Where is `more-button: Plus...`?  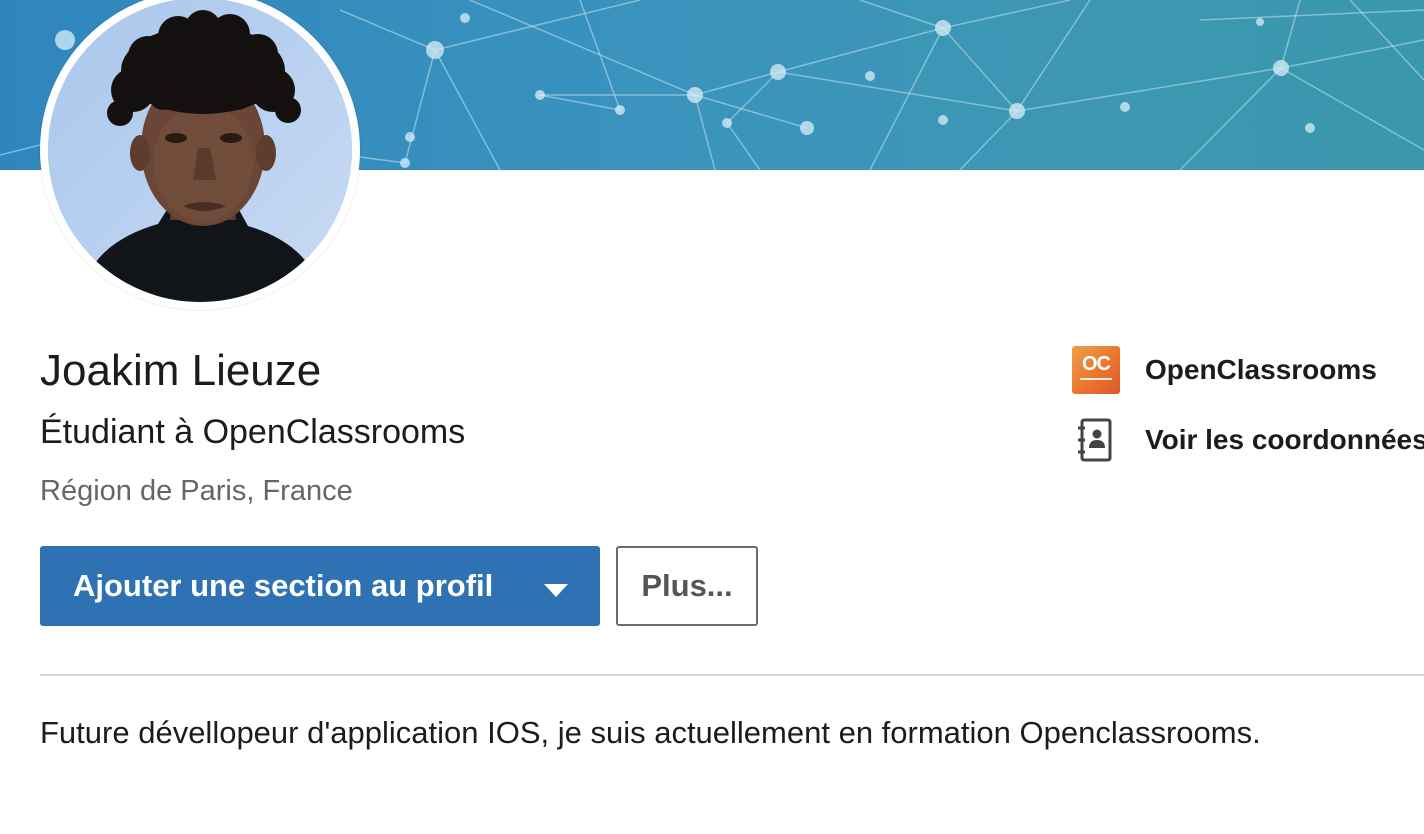
more-button: Plus... is located at coordinates (687, 586).